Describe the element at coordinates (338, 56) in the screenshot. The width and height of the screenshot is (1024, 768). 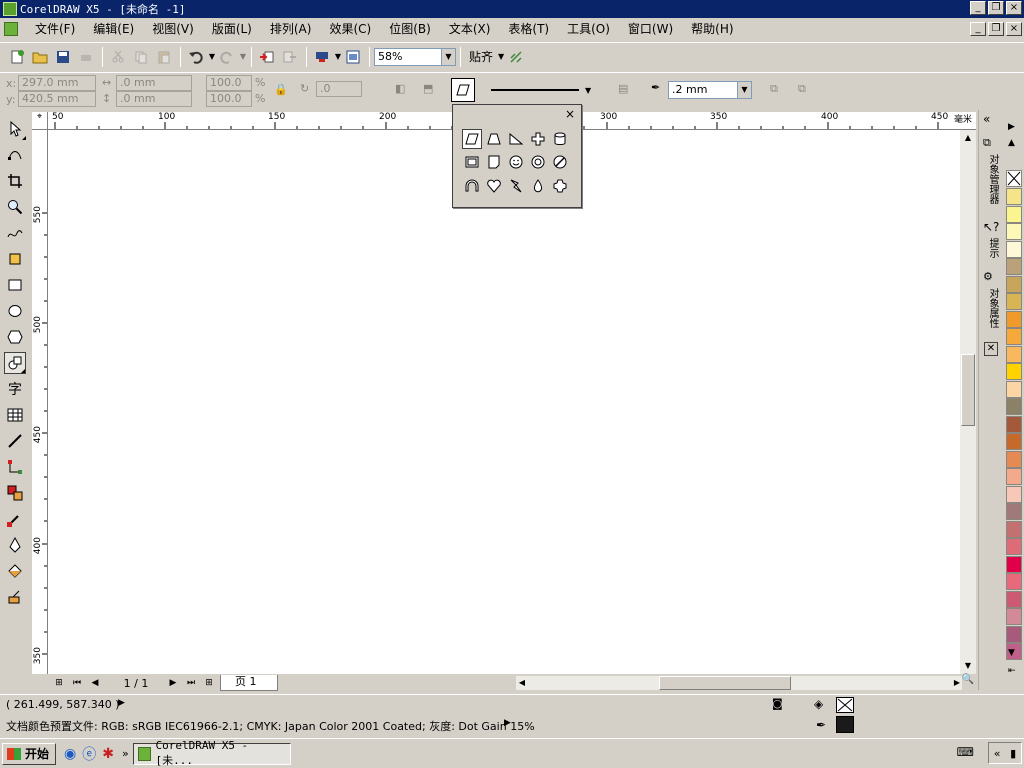
I see `launcher-dropdown-arrow: ▼` at that location.